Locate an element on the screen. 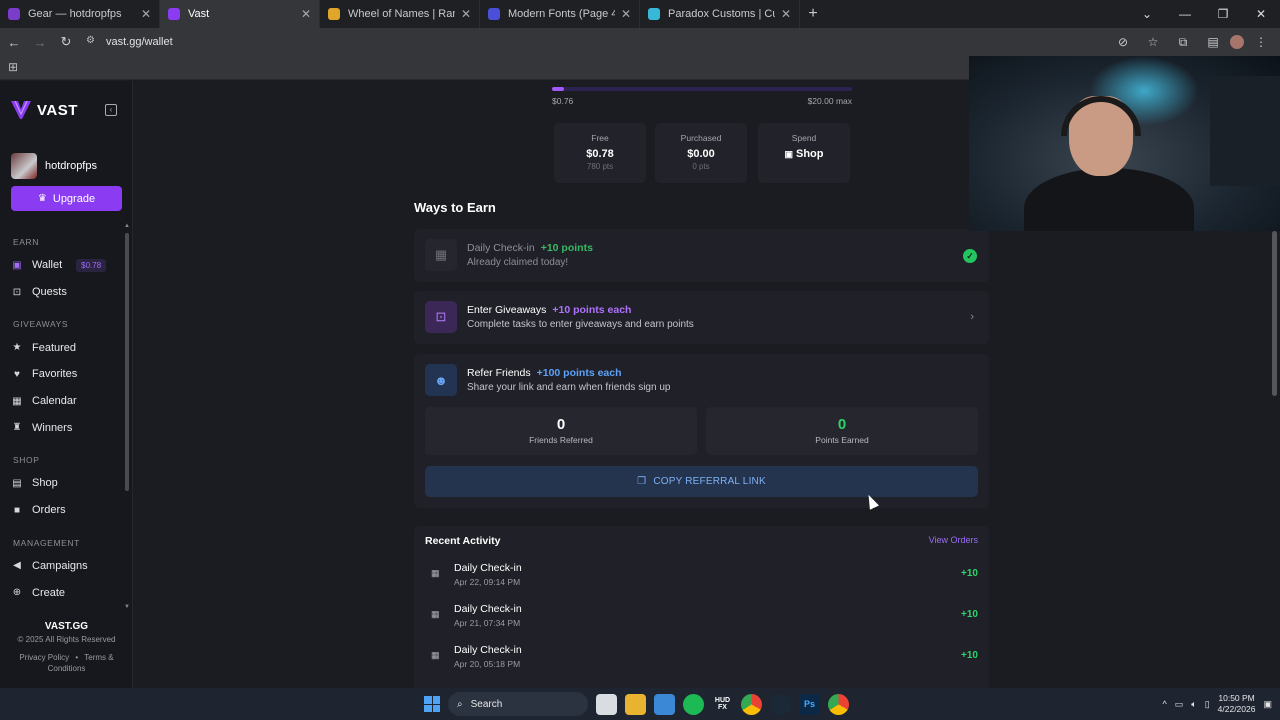 The width and height of the screenshot is (1280, 720). chrome-alt-icon is located at coordinates (838, 704).